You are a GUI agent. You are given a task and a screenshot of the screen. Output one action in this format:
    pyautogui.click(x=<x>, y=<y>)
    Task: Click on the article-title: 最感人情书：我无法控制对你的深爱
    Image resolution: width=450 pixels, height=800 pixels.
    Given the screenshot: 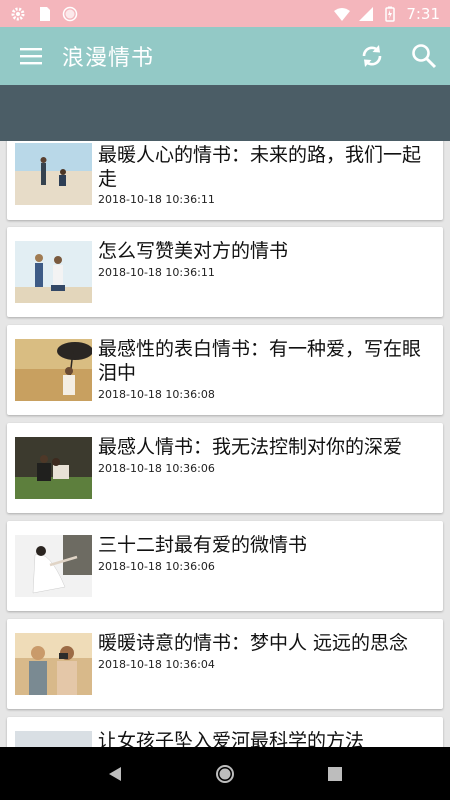 What is the action you would take?
    pyautogui.click(x=250, y=447)
    